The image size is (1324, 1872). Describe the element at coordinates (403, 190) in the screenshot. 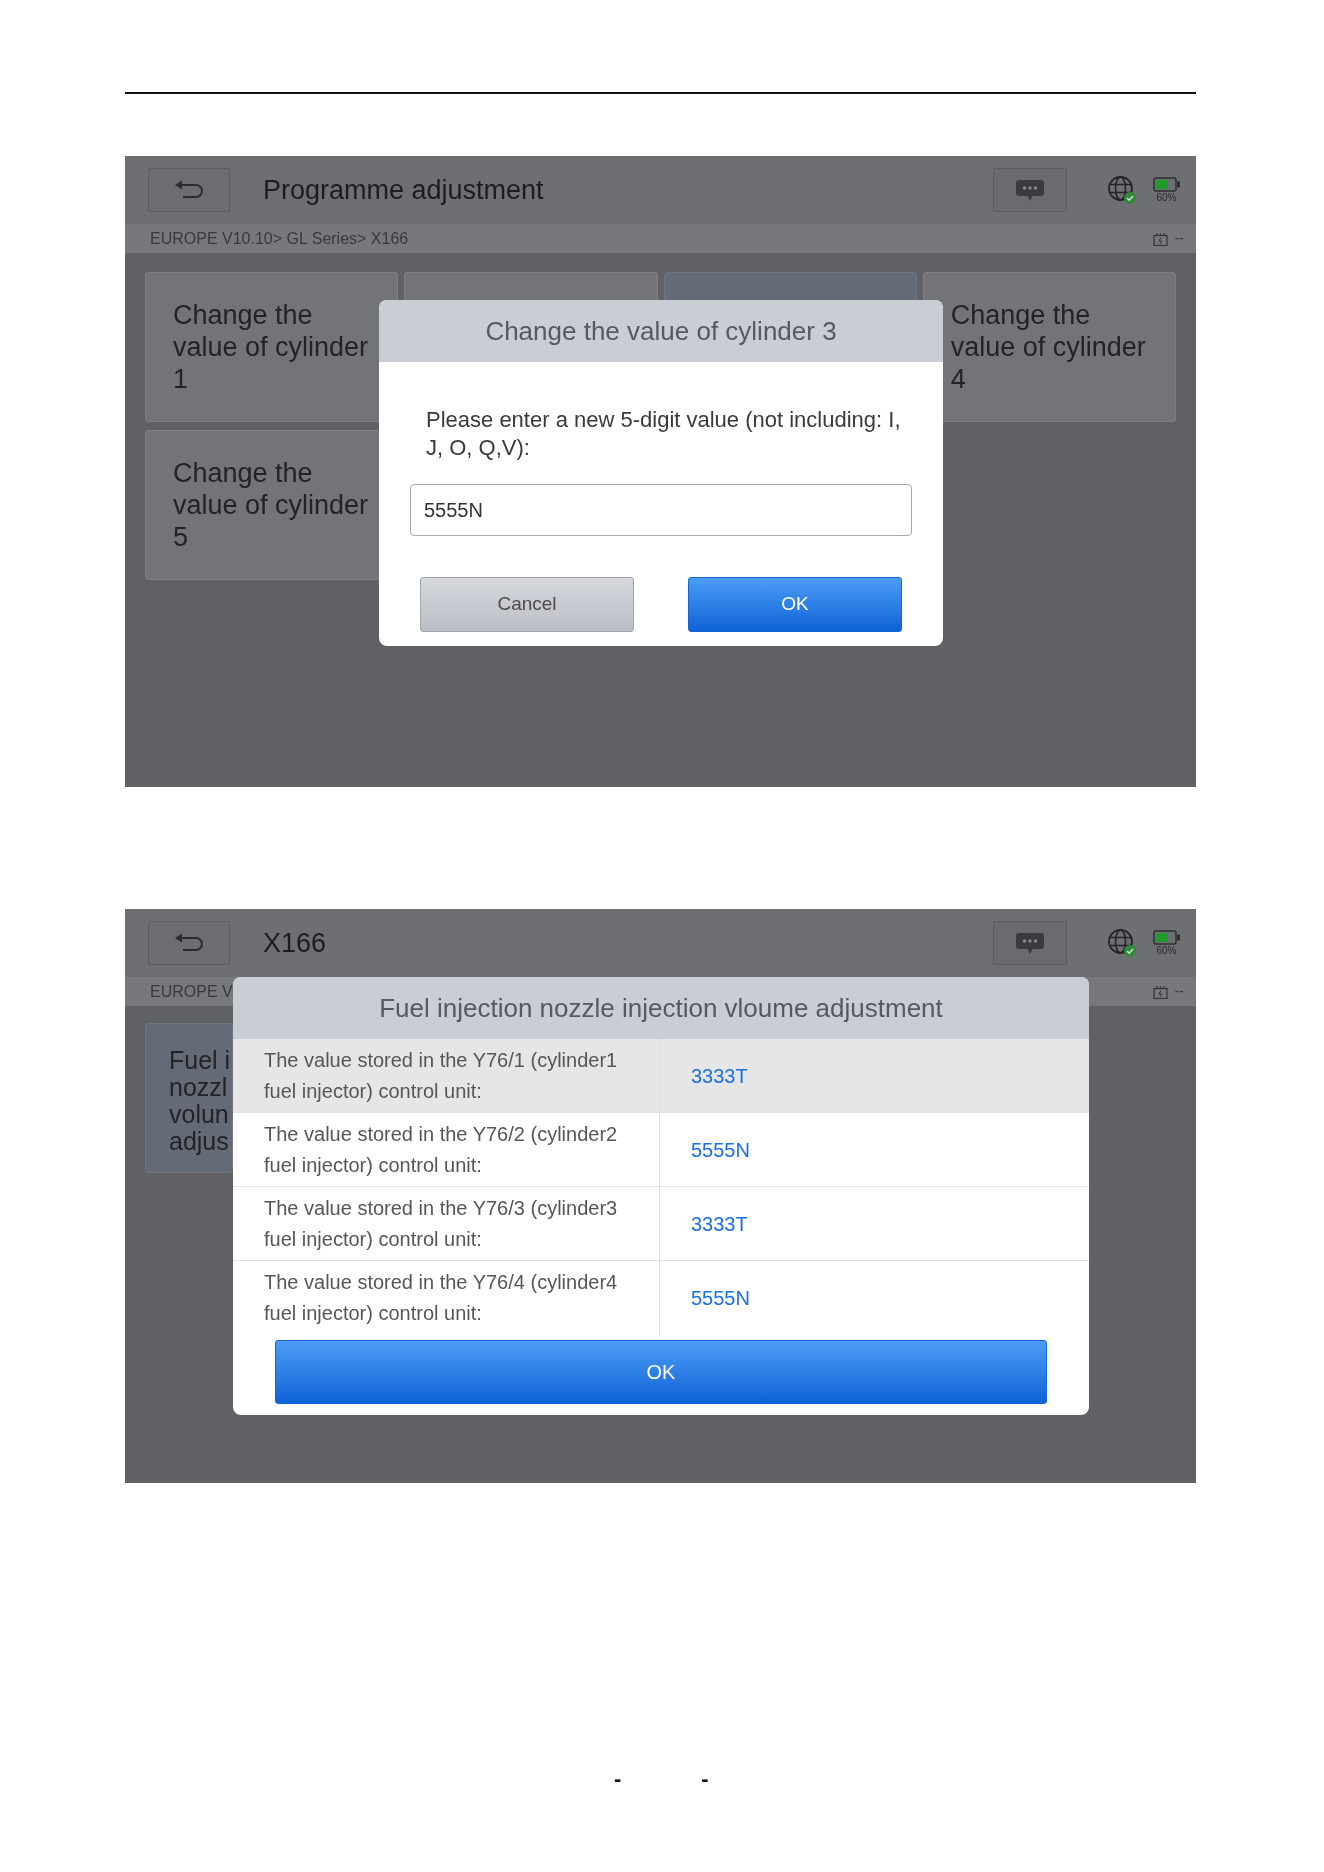

I see `screen-title: Programme adjustment` at that location.